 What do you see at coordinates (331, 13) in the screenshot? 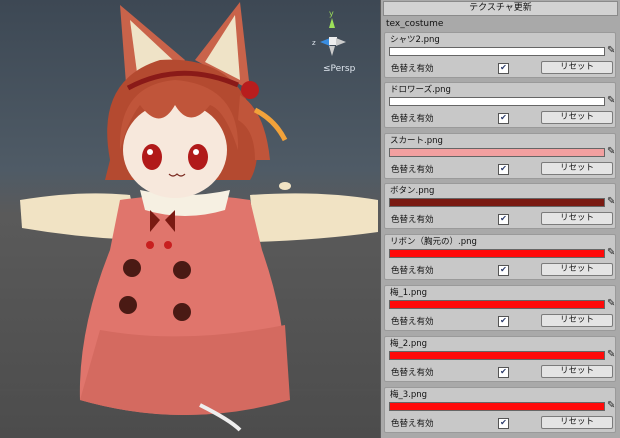
I see `gizmo-y-label: y` at bounding box center [331, 13].